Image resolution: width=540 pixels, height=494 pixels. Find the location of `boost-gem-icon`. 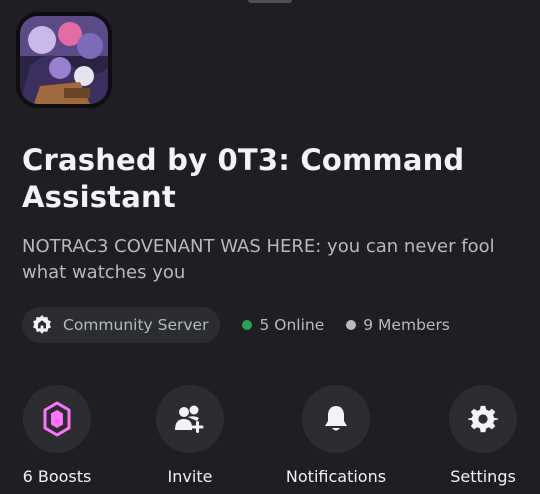

boost-gem-icon is located at coordinates (57, 419).